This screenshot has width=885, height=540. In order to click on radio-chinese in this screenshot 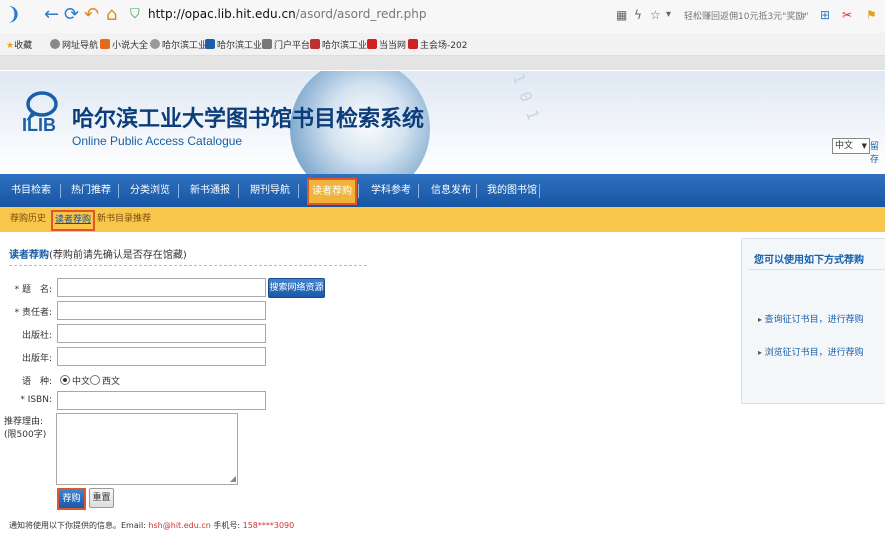, I will do `click(65, 380)`.